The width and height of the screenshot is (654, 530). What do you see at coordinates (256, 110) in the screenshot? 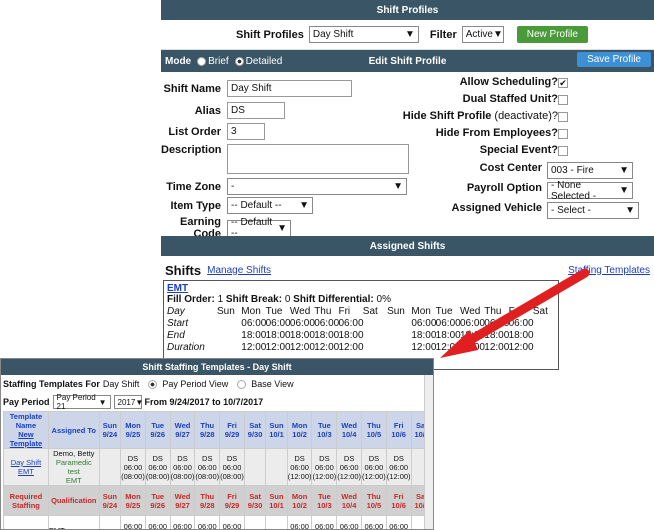
I see `alias-input: DS` at bounding box center [256, 110].